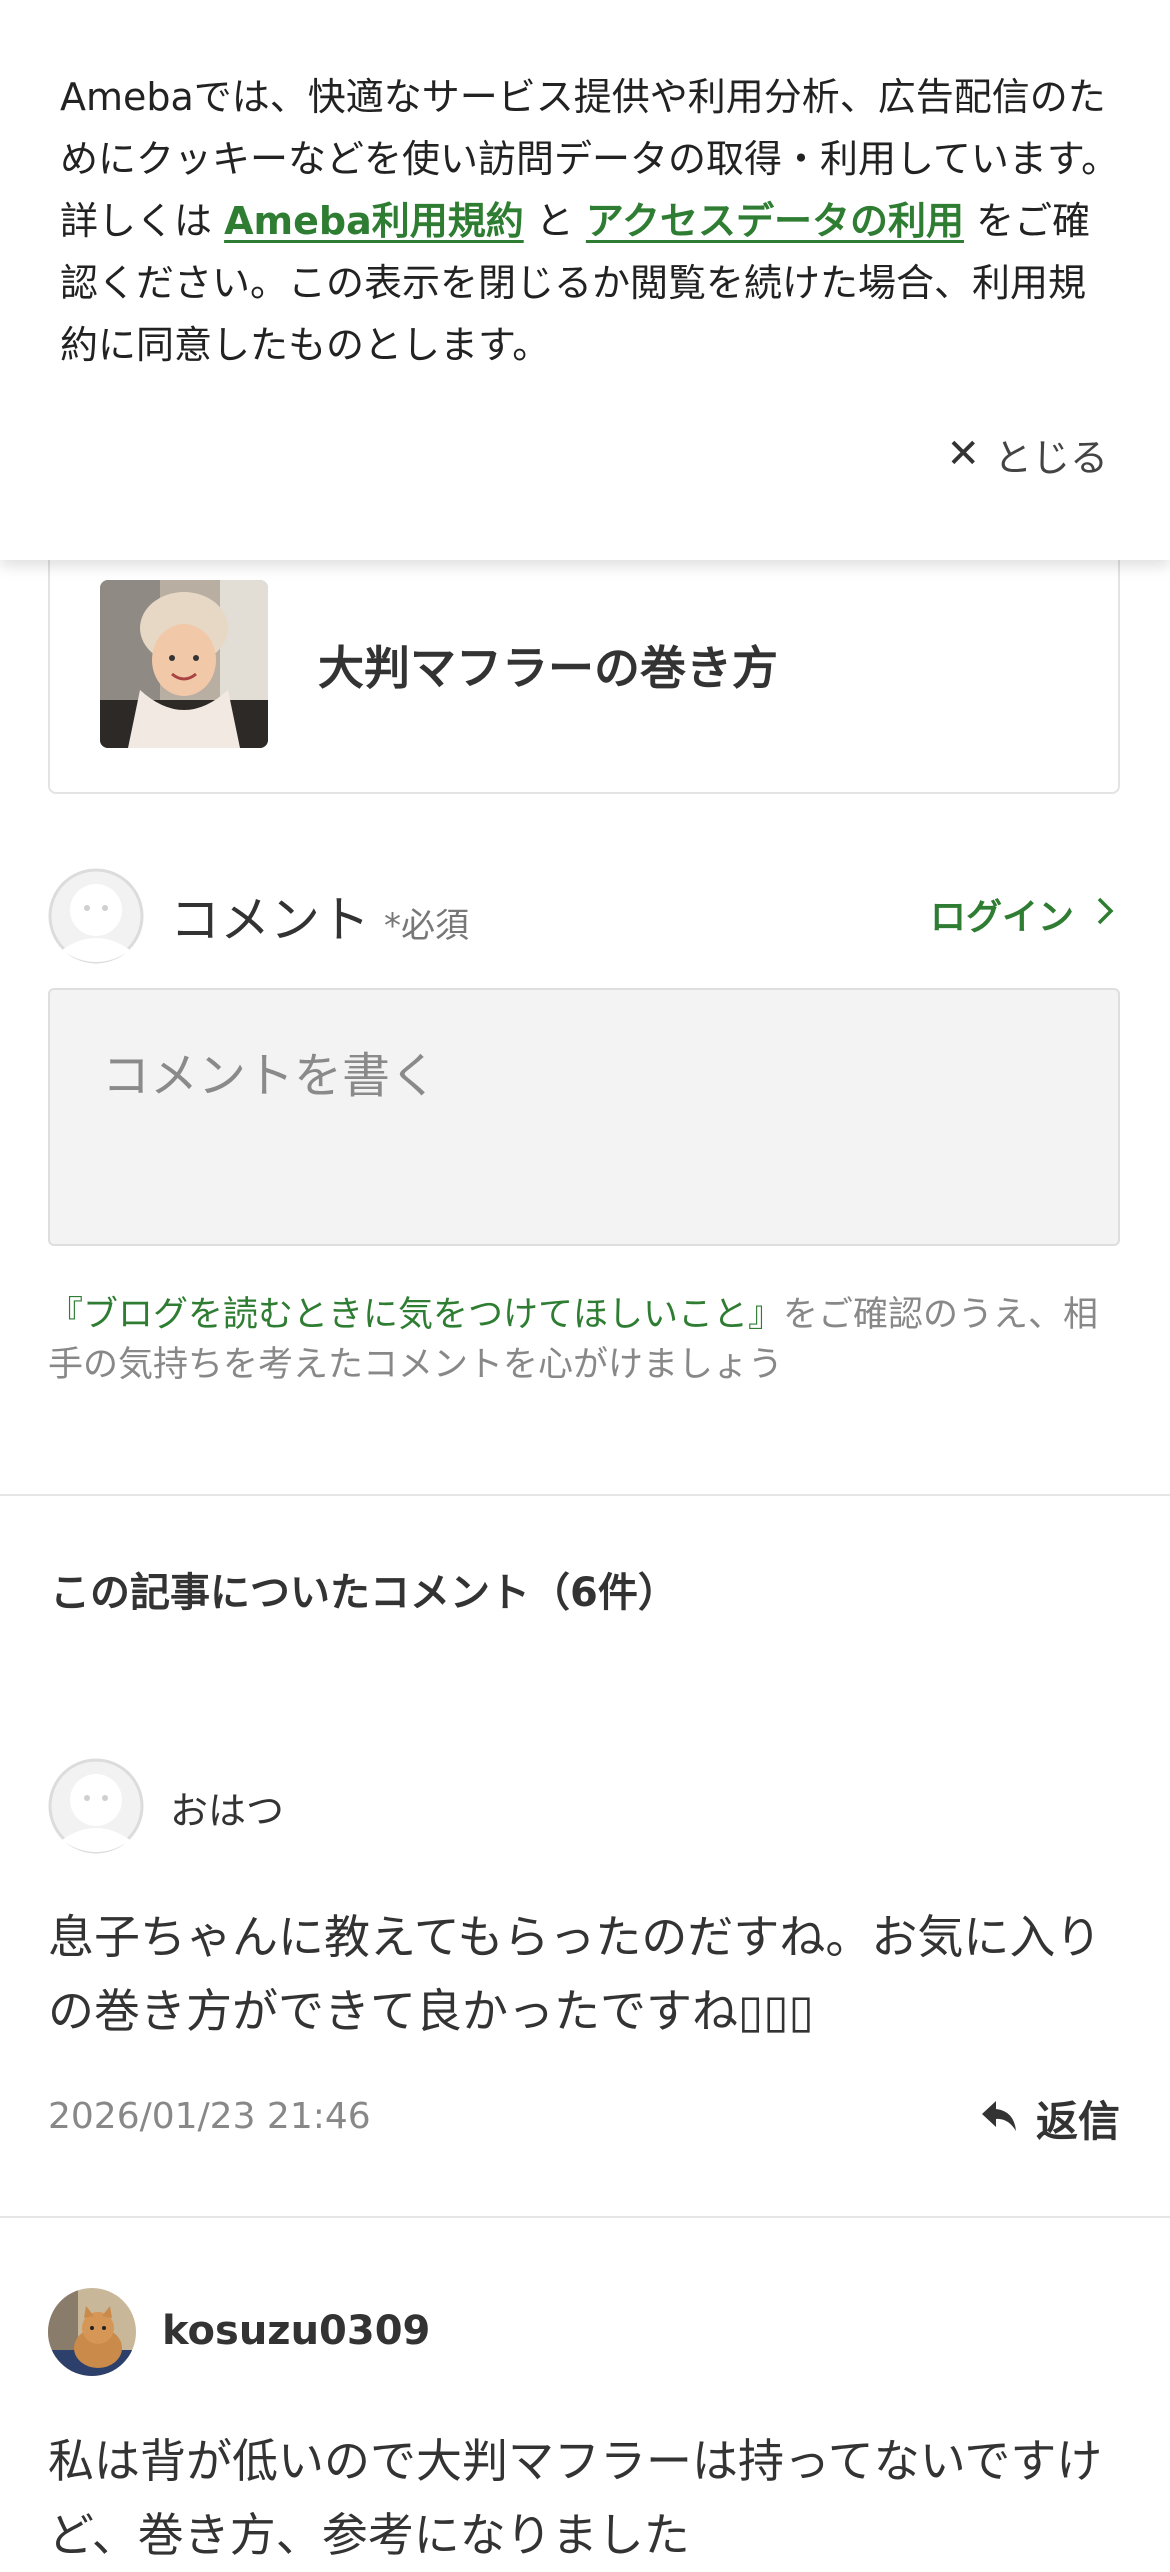 The width and height of the screenshot is (1170, 2572). I want to click on reply-arrow-icon, so click(999, 2118).